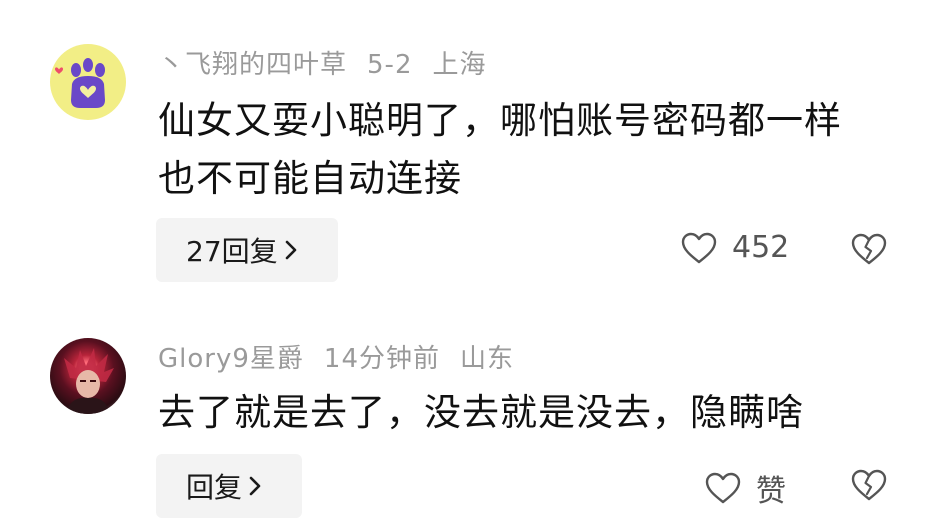 The width and height of the screenshot is (945, 525). What do you see at coordinates (381, 359) in the screenshot?
I see `comment-date: 14分钟前` at bounding box center [381, 359].